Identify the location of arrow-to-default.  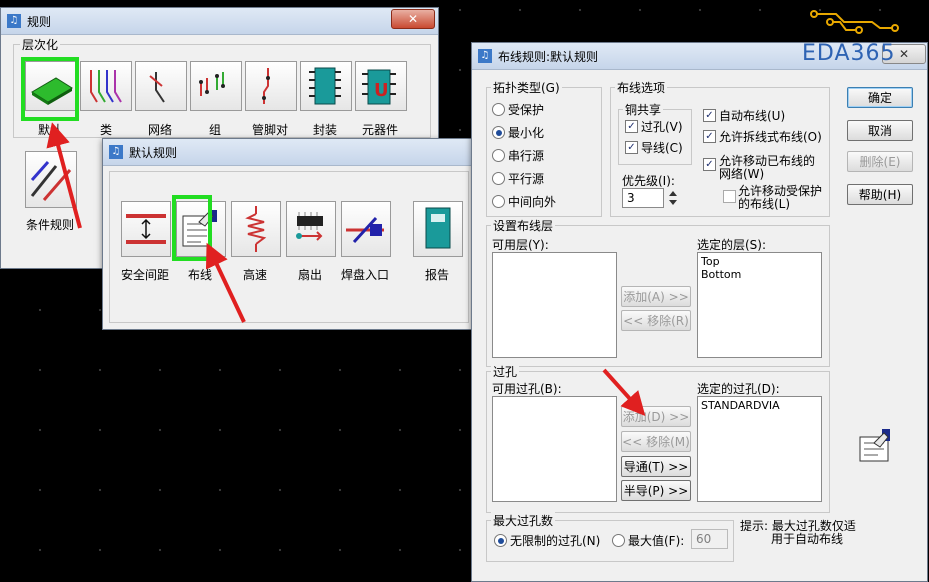
(64, 175).